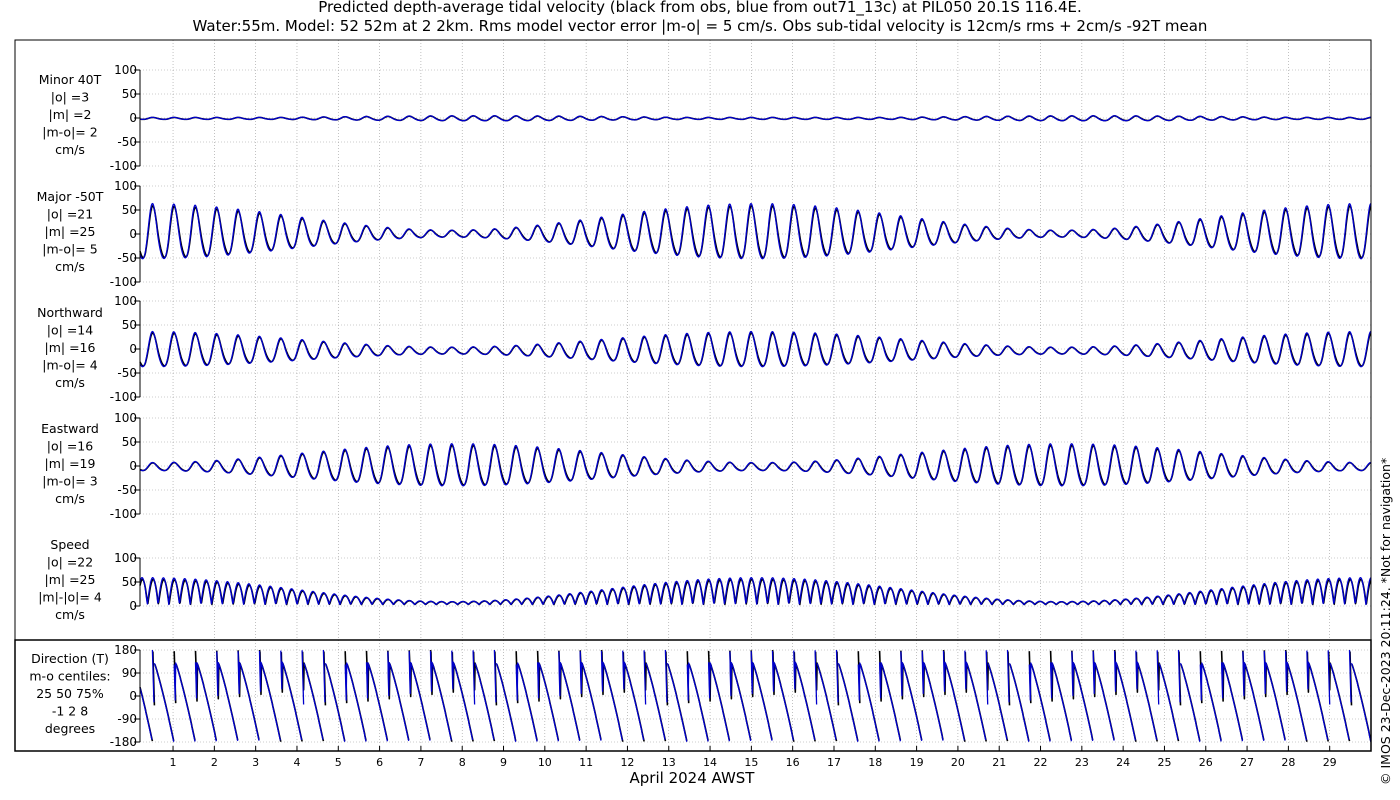 The height and width of the screenshot is (800, 1400). Describe the element at coordinates (70, 658) in the screenshot. I see `panel-label-line: Direction (T)` at that location.